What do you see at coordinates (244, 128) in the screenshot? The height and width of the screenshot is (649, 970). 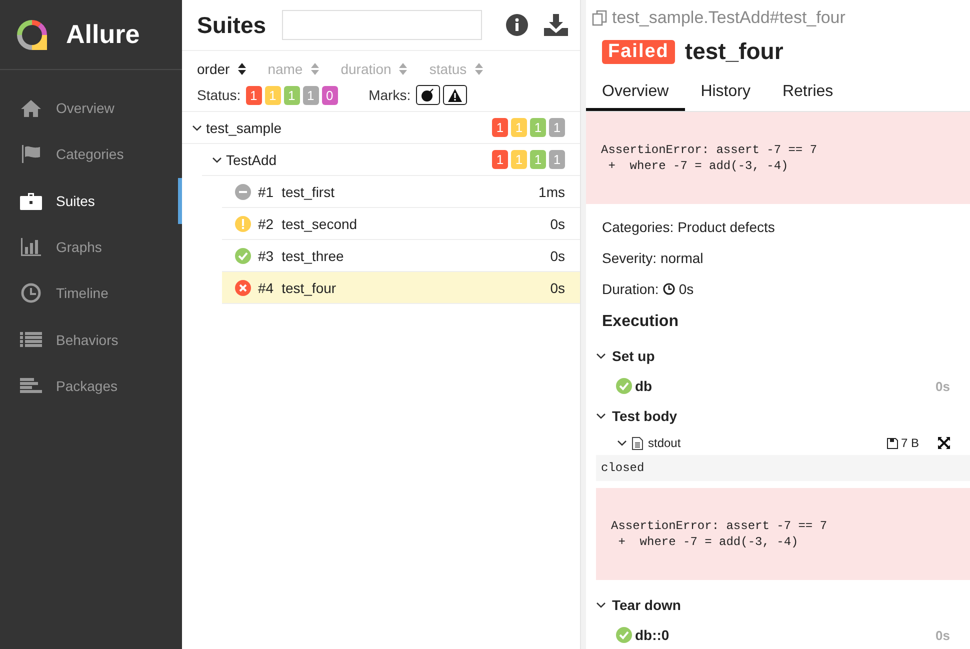 I see `suite-name: test_sample` at bounding box center [244, 128].